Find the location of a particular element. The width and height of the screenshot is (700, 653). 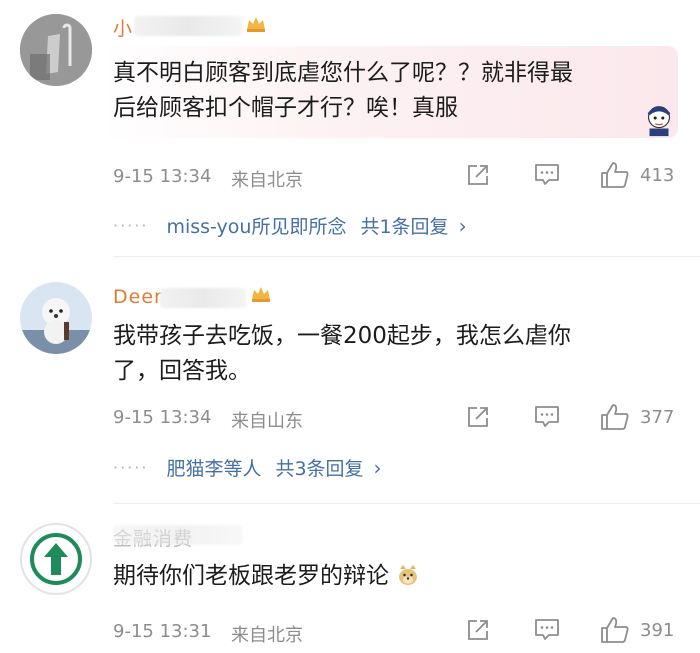

like-button: 377 is located at coordinates (637, 417).